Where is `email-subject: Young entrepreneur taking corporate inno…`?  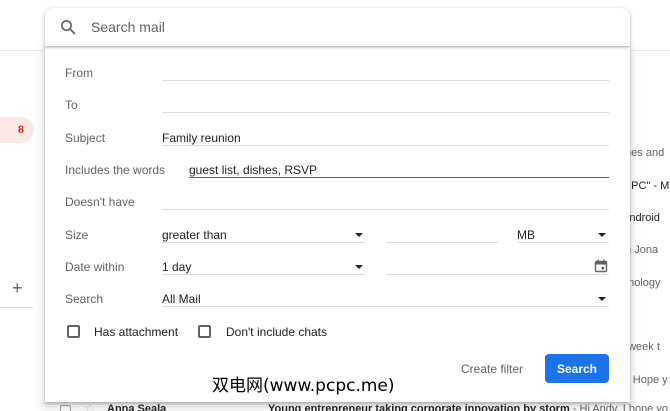
email-subject: Young entrepreneur taking corporate inno… is located at coordinates (468, 407).